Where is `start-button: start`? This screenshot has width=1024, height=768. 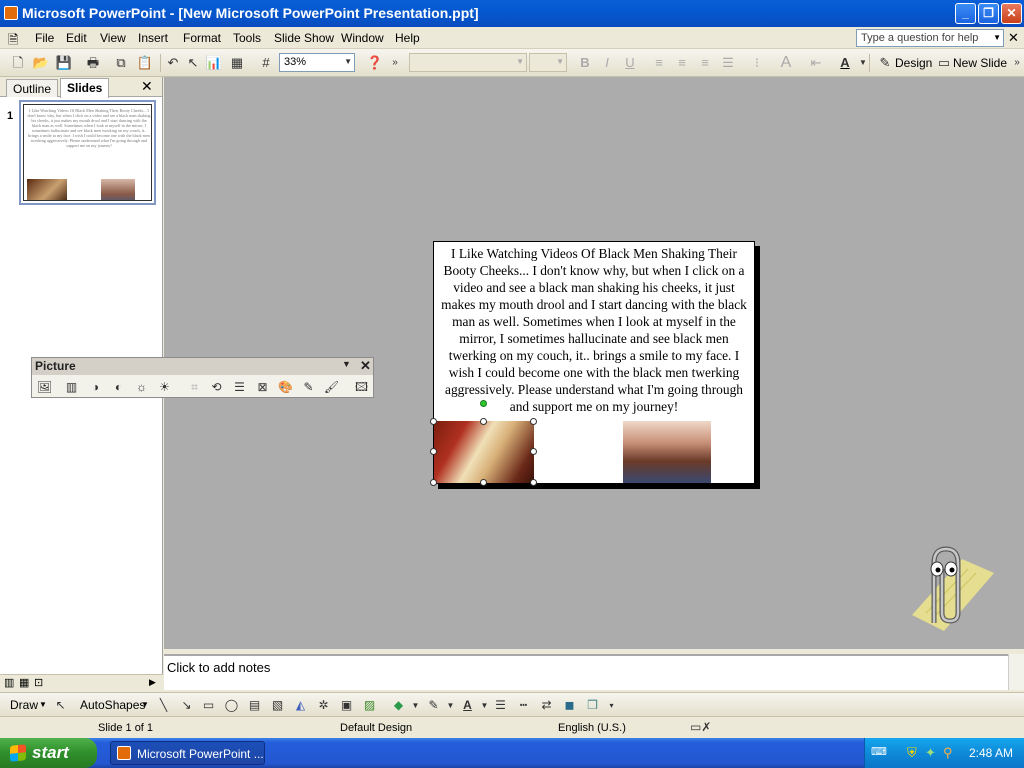
start-button: start is located at coordinates (48, 753).